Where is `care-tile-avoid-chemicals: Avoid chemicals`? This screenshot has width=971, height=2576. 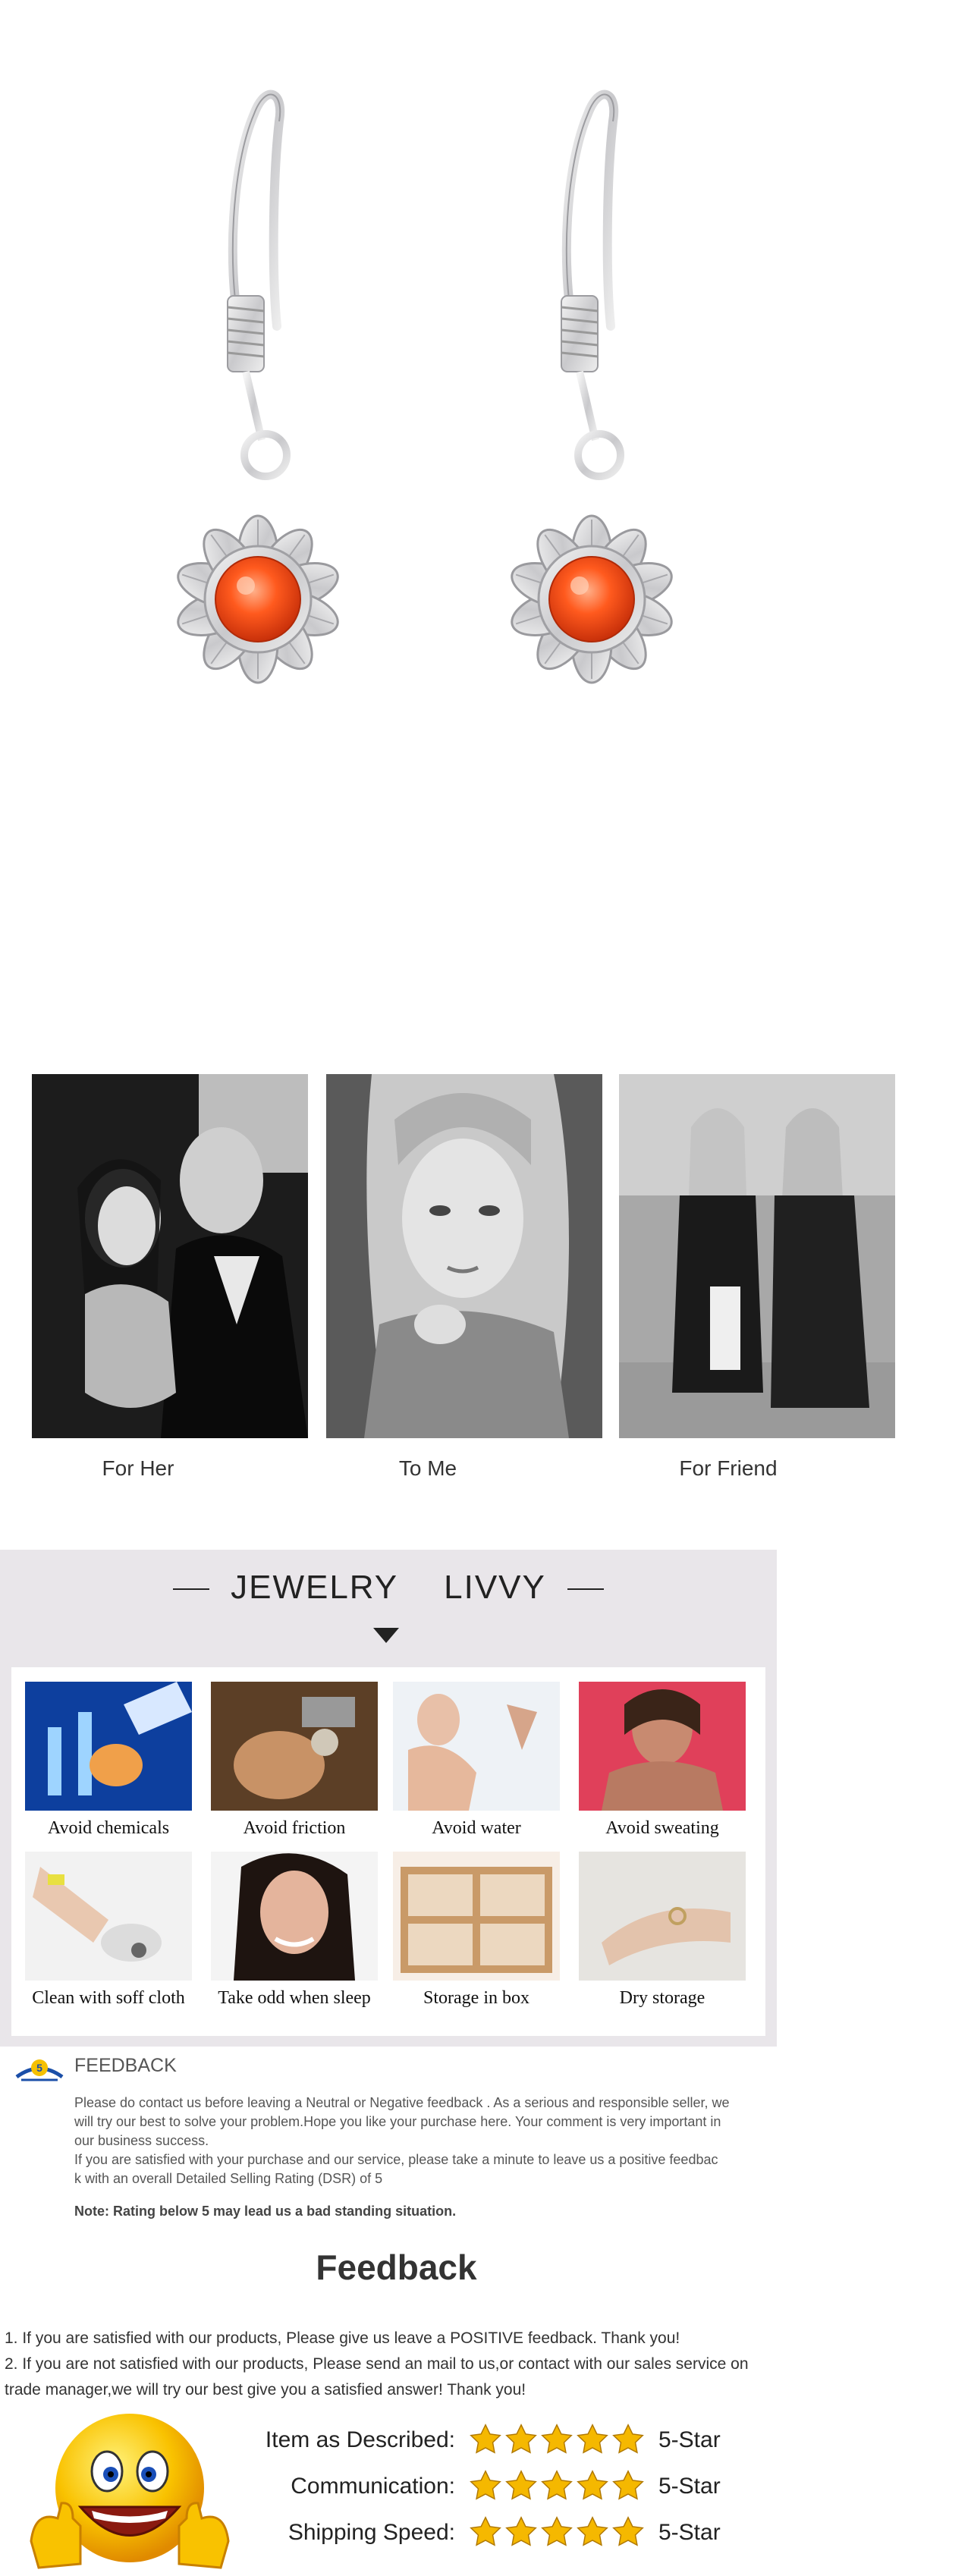 care-tile-avoid-chemicals: Avoid chemicals is located at coordinates (108, 1760).